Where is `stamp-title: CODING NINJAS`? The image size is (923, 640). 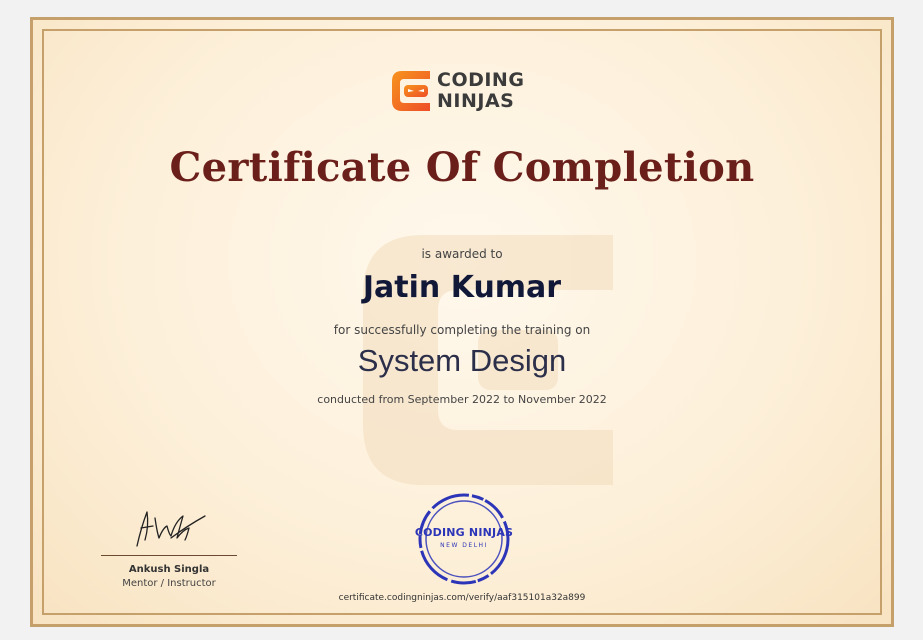
stamp-title: CODING NINJAS is located at coordinates (464, 532).